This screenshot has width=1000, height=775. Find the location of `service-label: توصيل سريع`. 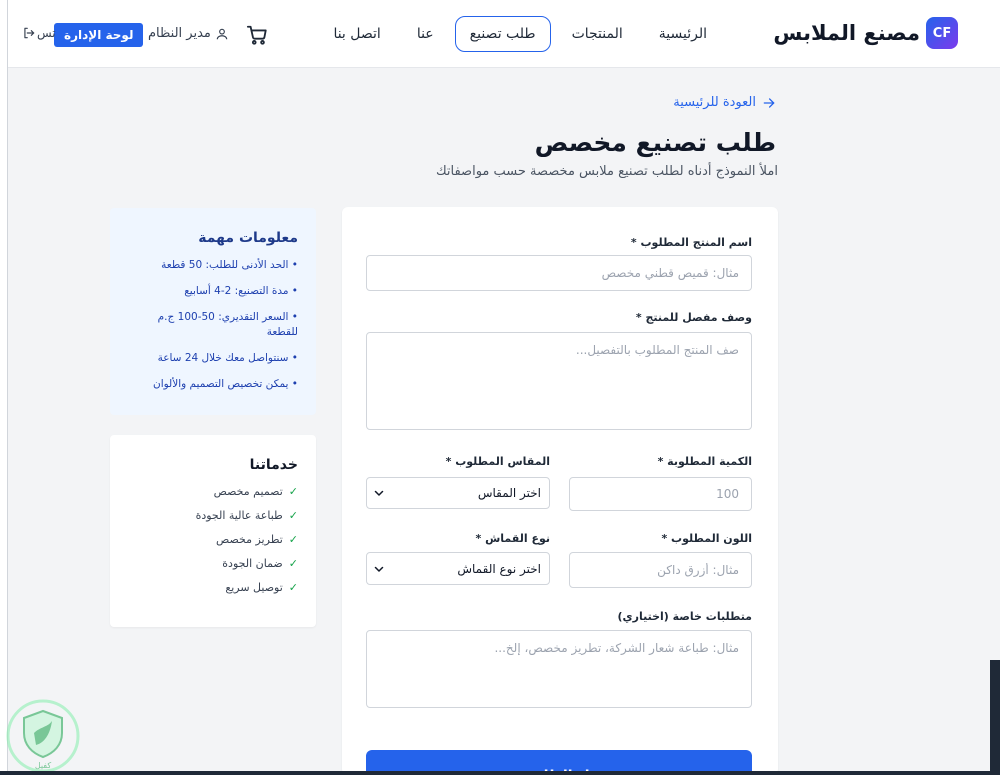

service-label: توصيل سريع is located at coordinates (254, 587).